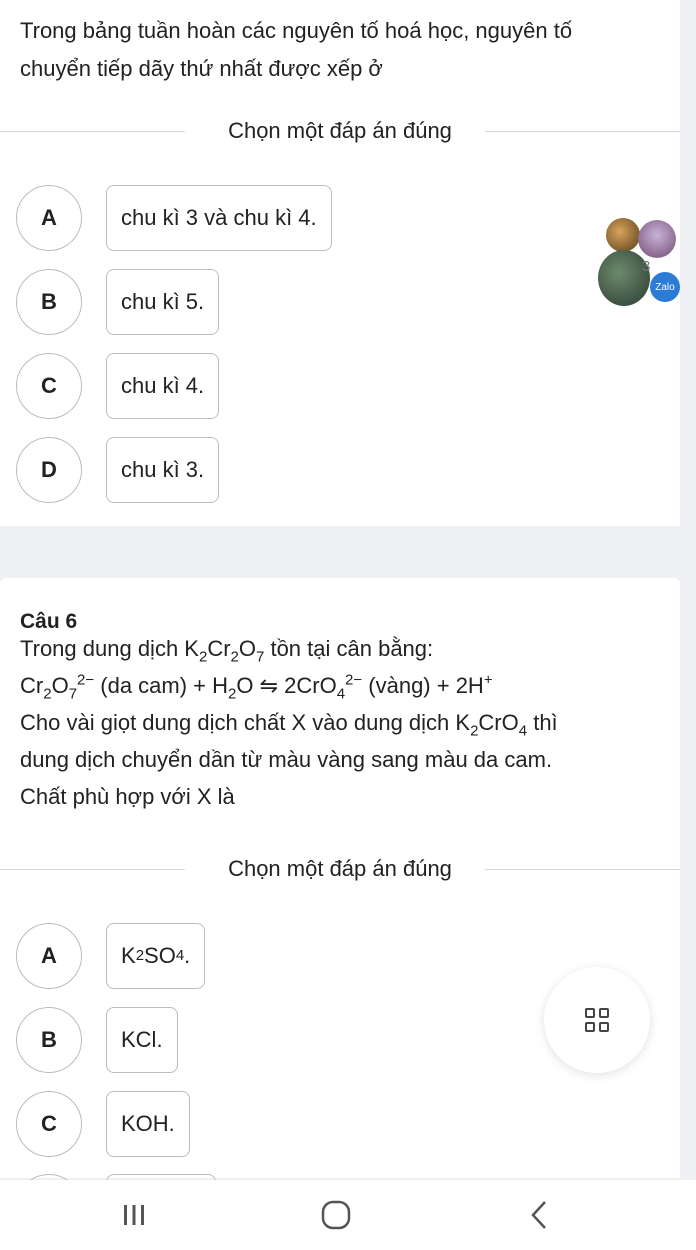 This screenshot has height=1250, width=696. What do you see at coordinates (665, 287) in the screenshot?
I see `zalo-logo-icon: Zalo` at bounding box center [665, 287].